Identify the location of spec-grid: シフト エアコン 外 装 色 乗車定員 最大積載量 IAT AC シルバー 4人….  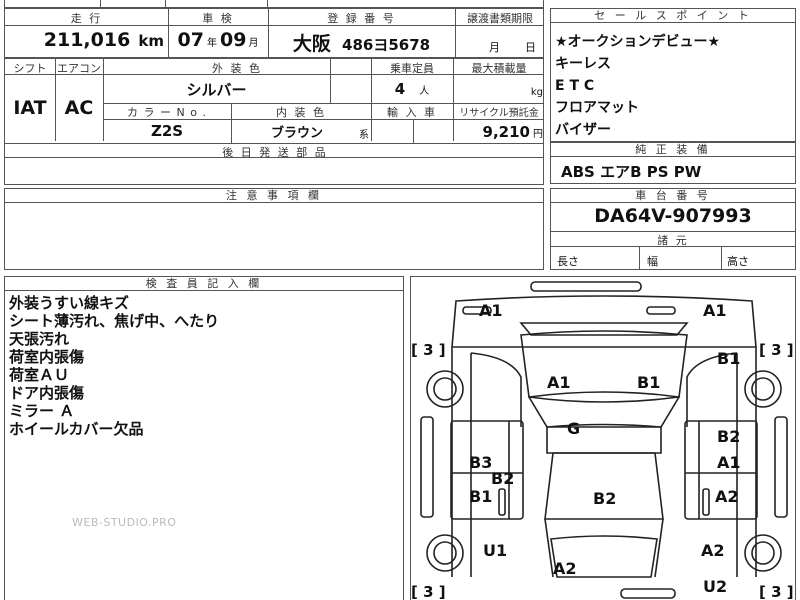
(274, 121).